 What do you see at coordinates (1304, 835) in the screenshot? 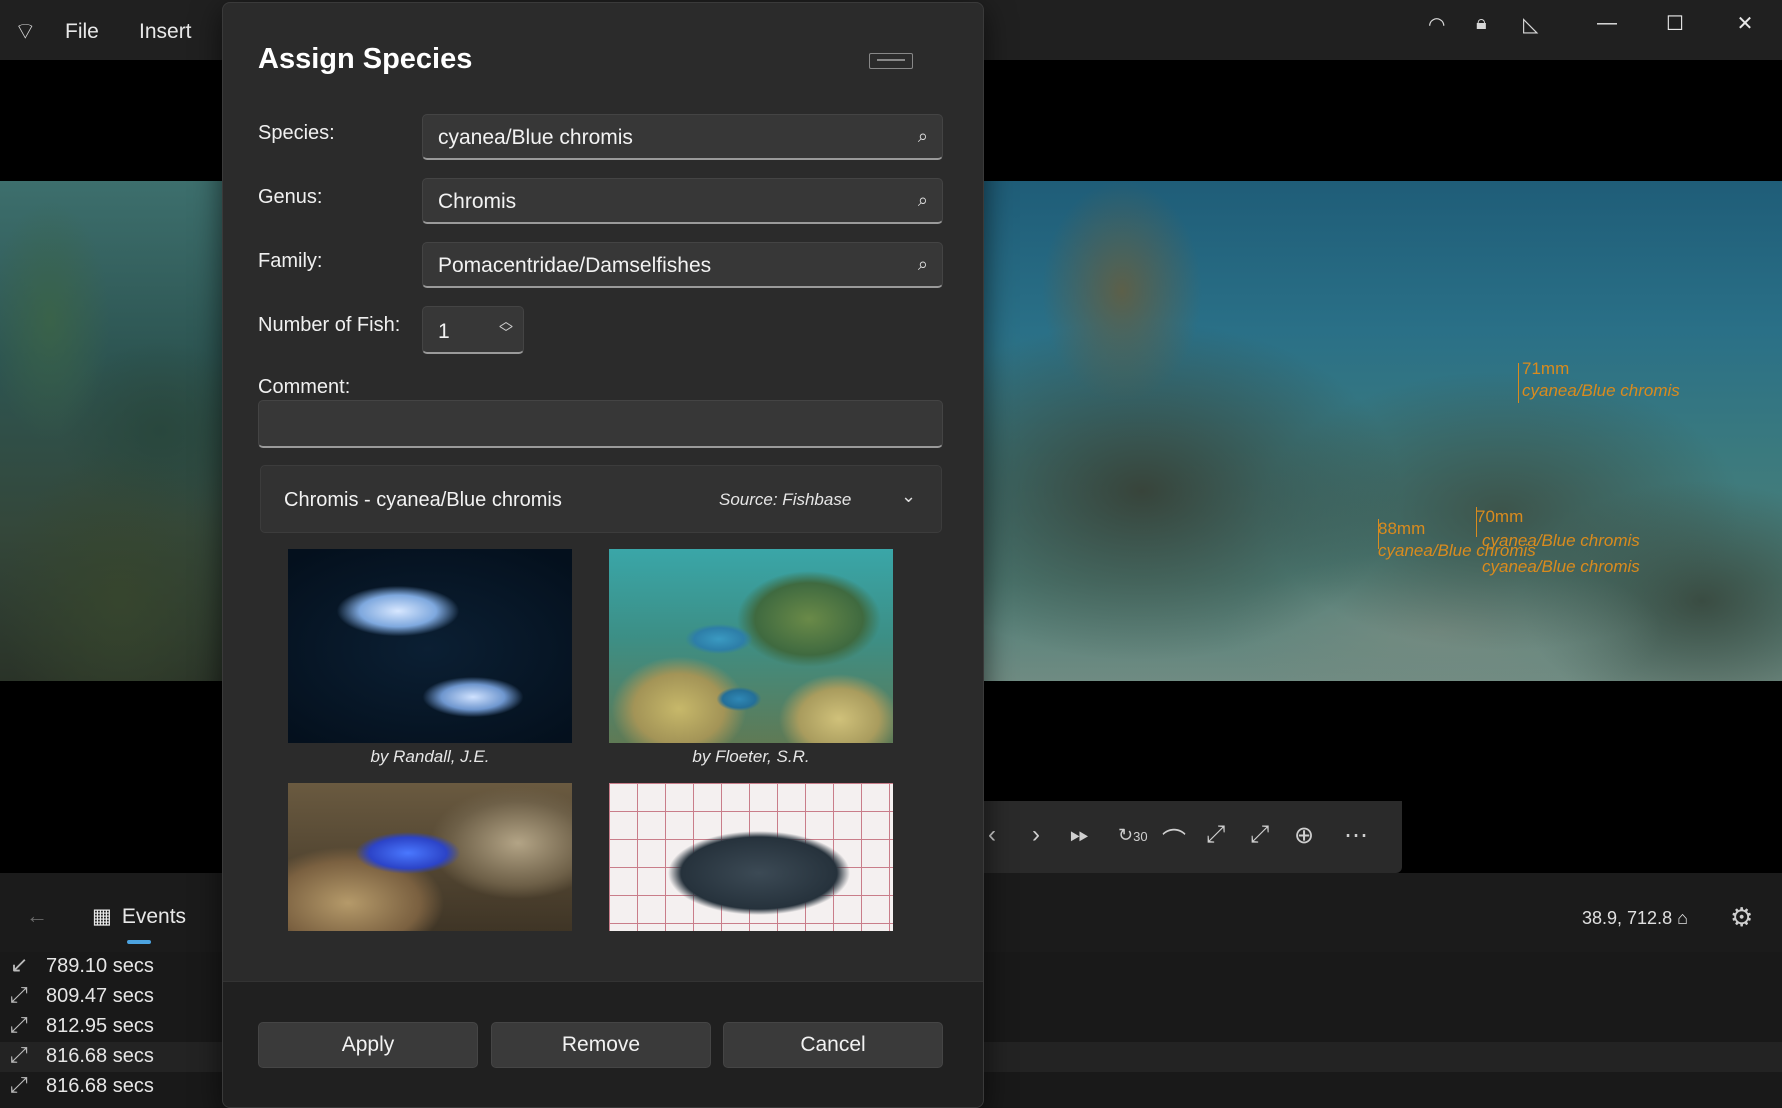
I see `zoom-in-icon: ⊕` at bounding box center [1304, 835].